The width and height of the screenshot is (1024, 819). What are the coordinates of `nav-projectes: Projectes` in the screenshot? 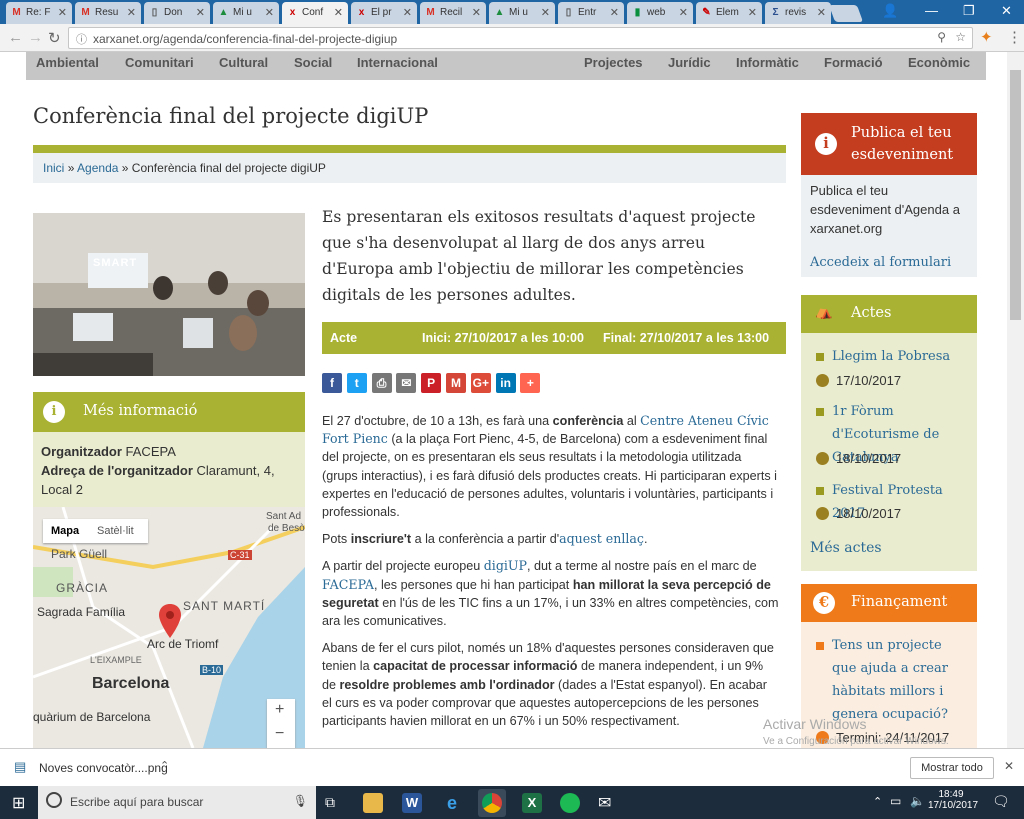 It's located at (613, 62).